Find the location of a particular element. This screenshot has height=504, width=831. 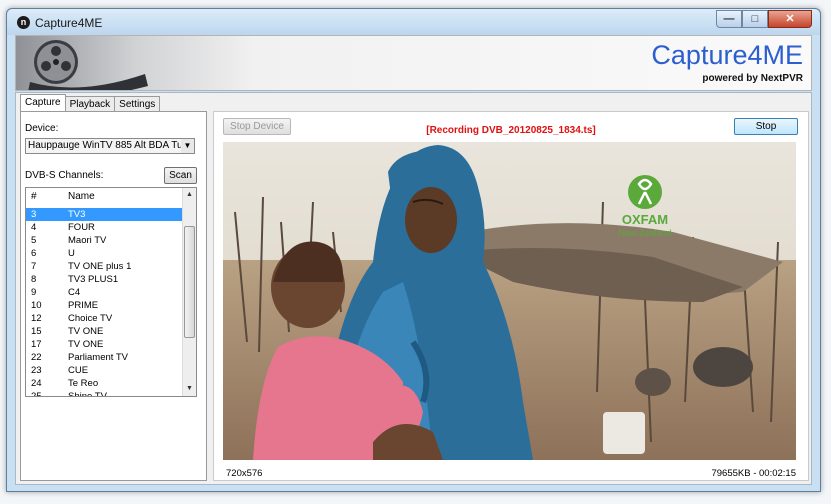

recording-status: [Recording DVB_20120825_1834.ts] is located at coordinates (511, 130).